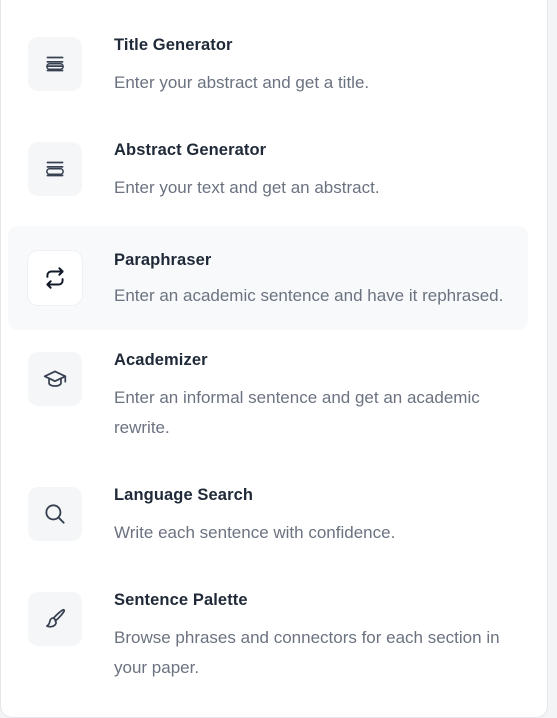 The width and height of the screenshot is (557, 718). Describe the element at coordinates (242, 82) in the screenshot. I see `menu-item-description: Enter your abstract and get a title.` at that location.